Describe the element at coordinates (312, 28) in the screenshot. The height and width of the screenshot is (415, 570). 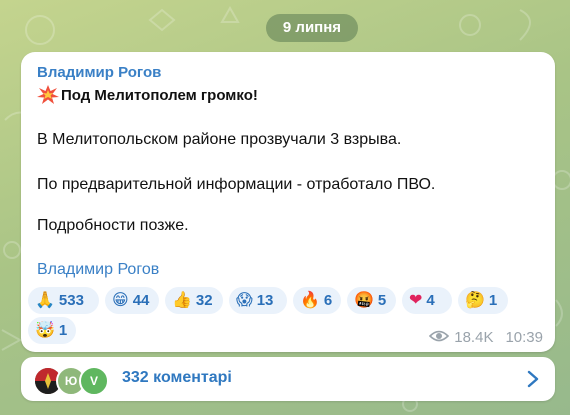
I see `date-separator: 9 липня` at that location.